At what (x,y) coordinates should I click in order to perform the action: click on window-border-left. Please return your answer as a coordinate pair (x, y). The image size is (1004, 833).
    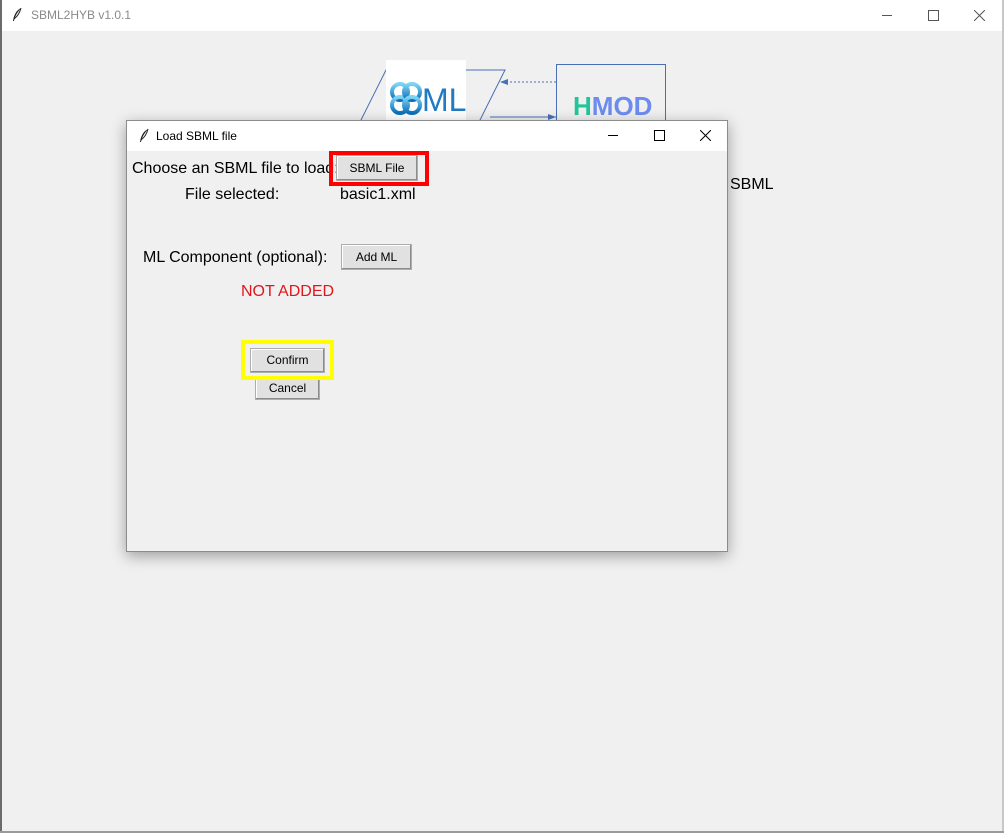
    Looking at the image, I should click on (1, 416).